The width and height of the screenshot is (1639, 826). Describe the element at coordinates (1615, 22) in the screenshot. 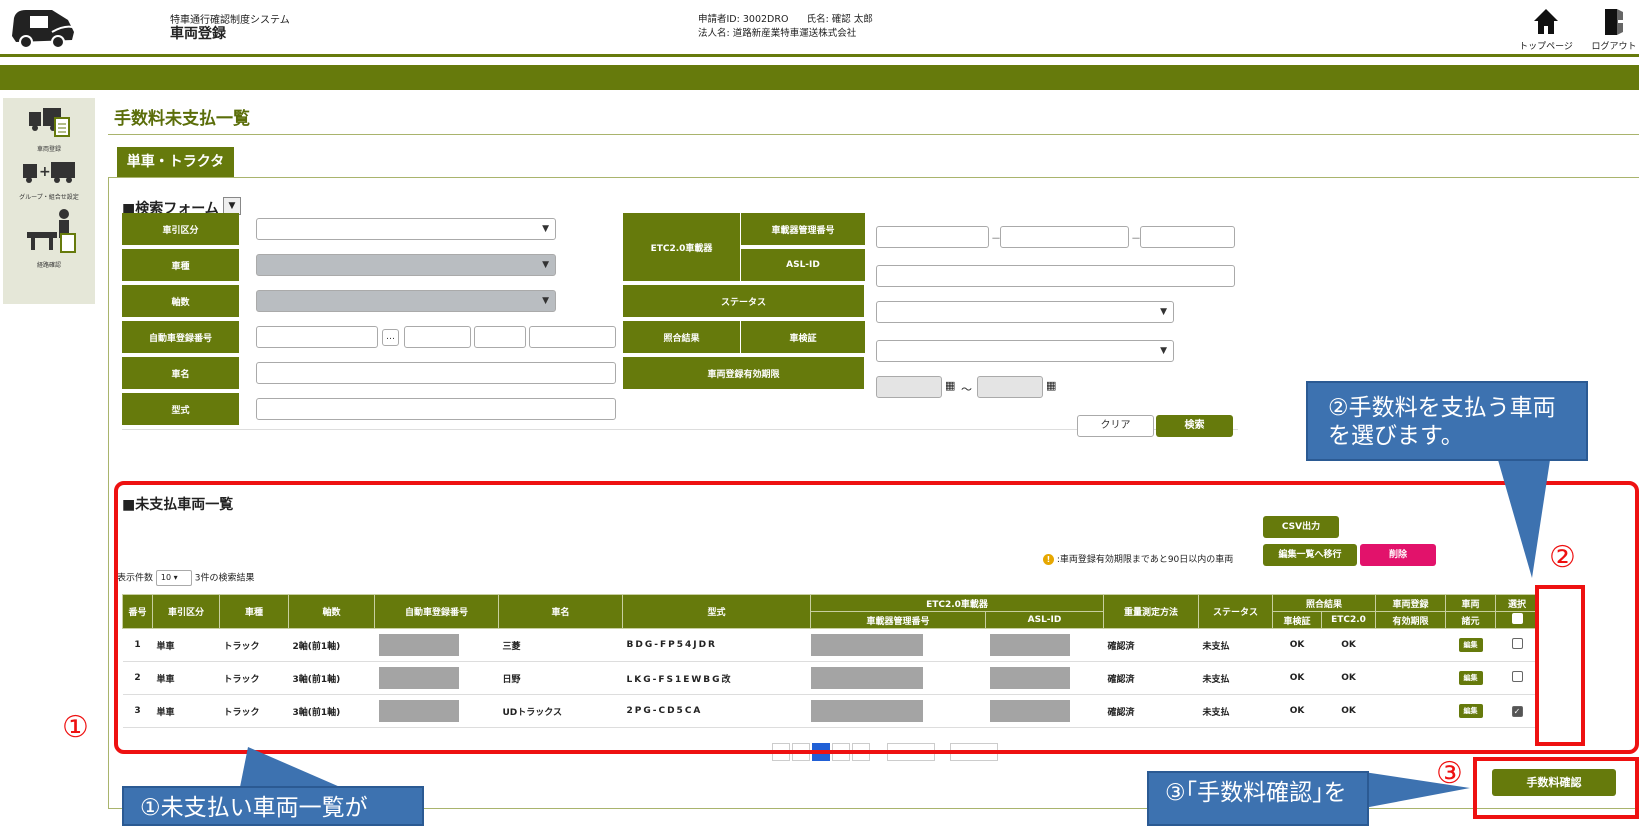

I see `logout-door-icon` at that location.